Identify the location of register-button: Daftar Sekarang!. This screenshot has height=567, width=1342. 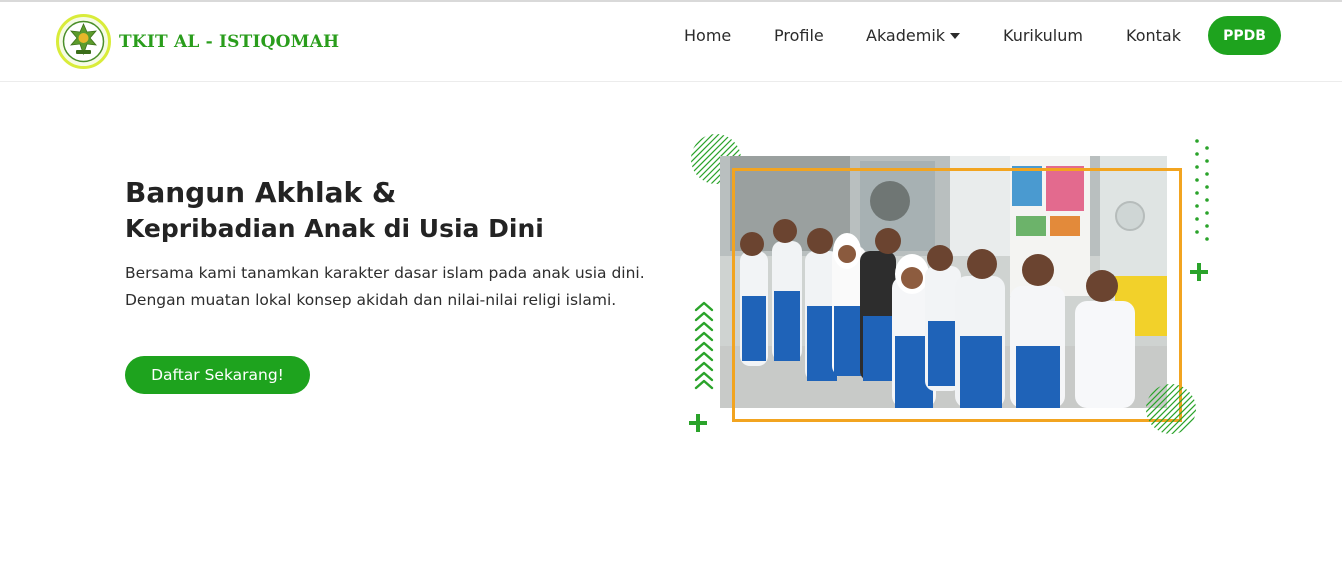
(217, 375).